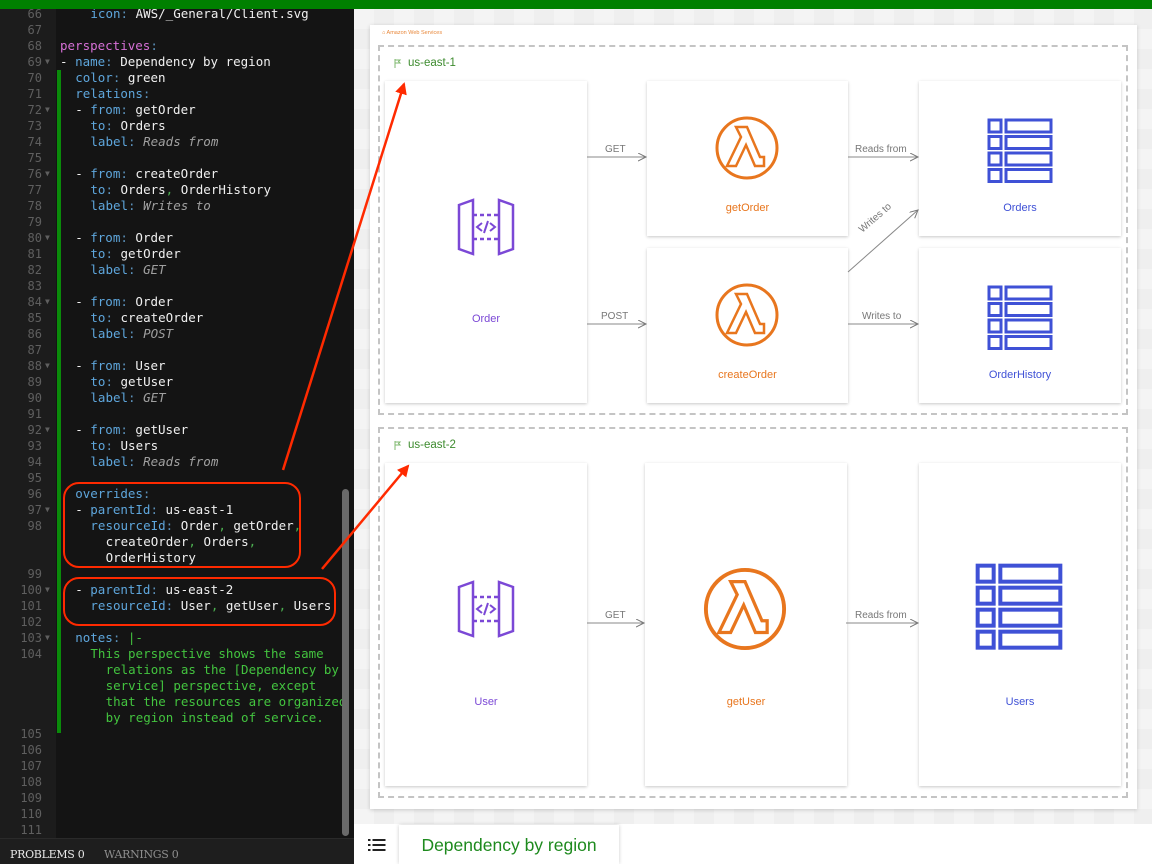 This screenshot has width=1152, height=864. What do you see at coordinates (199, 15) in the screenshot?
I see `code-text: icon: AWS/_General/Client.svg` at bounding box center [199, 15].